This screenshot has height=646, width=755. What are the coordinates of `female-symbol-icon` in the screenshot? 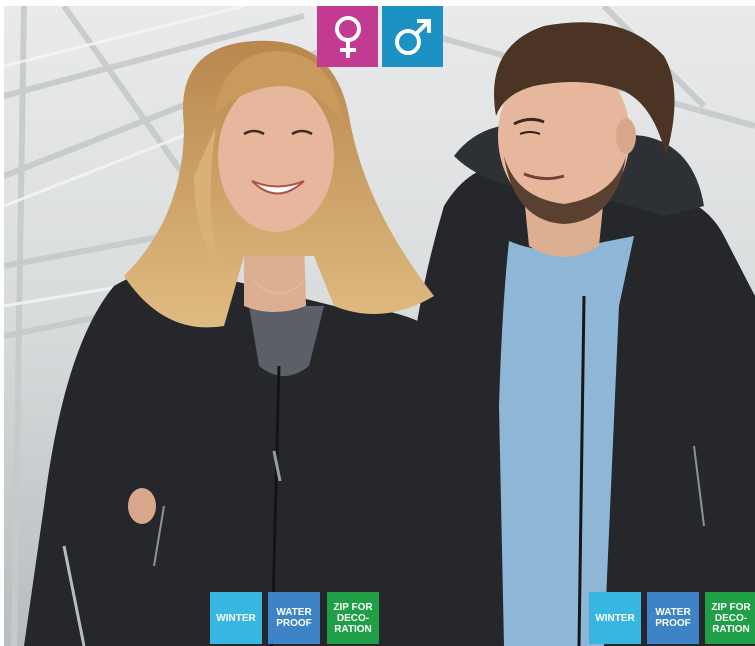 It's located at (347, 36).